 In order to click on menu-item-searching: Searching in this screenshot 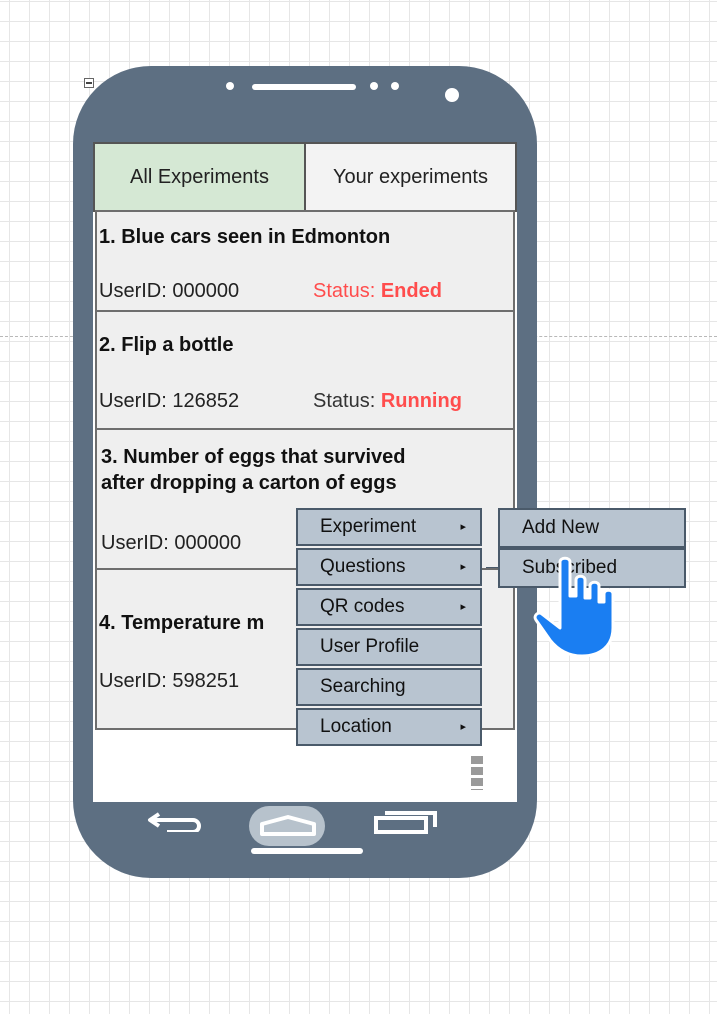, I will do `click(389, 687)`.